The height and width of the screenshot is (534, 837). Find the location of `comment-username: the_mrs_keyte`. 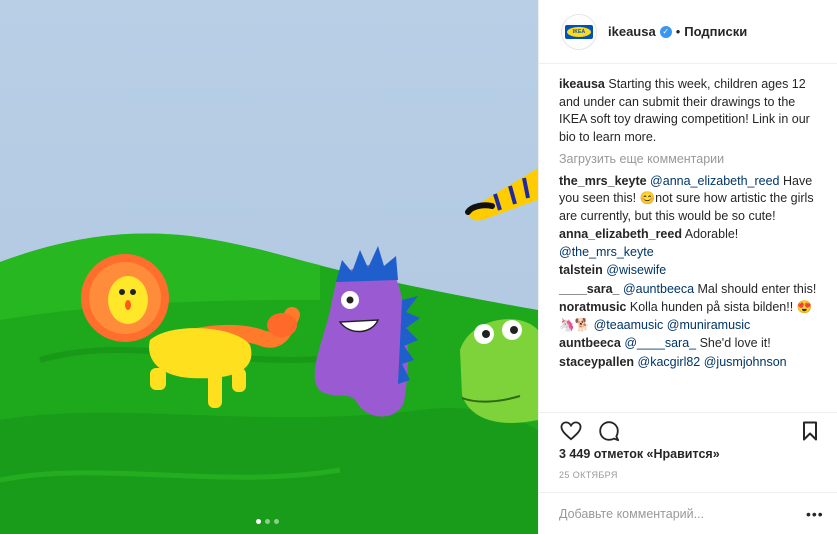

comment-username: the_mrs_keyte is located at coordinates (603, 181).